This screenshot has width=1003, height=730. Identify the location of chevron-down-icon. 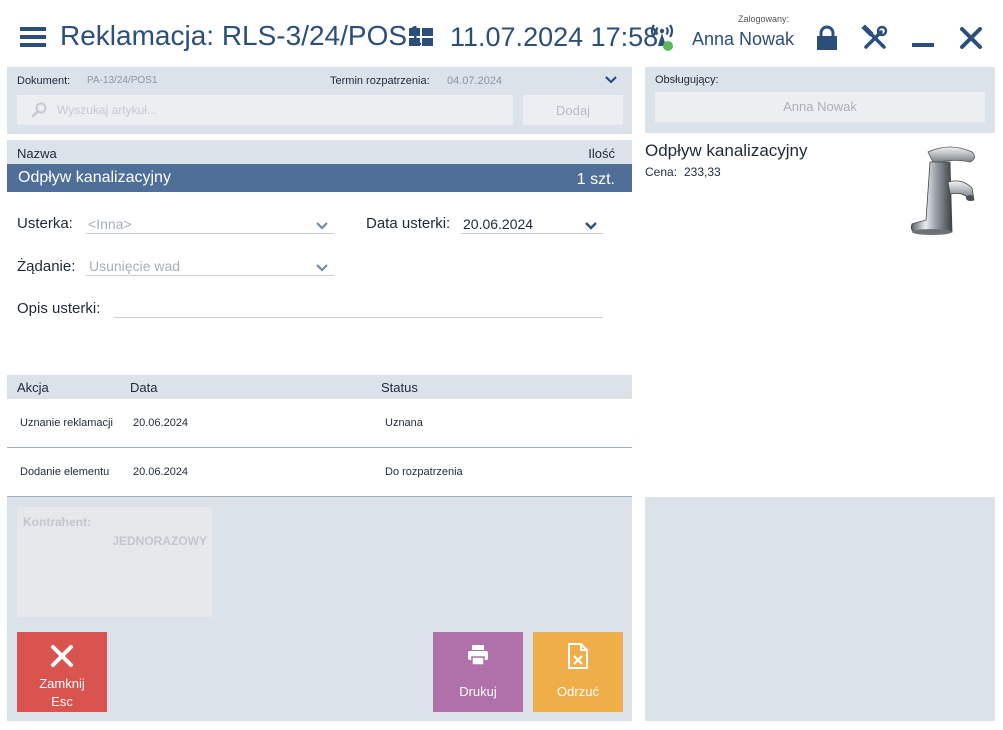
(611, 79).